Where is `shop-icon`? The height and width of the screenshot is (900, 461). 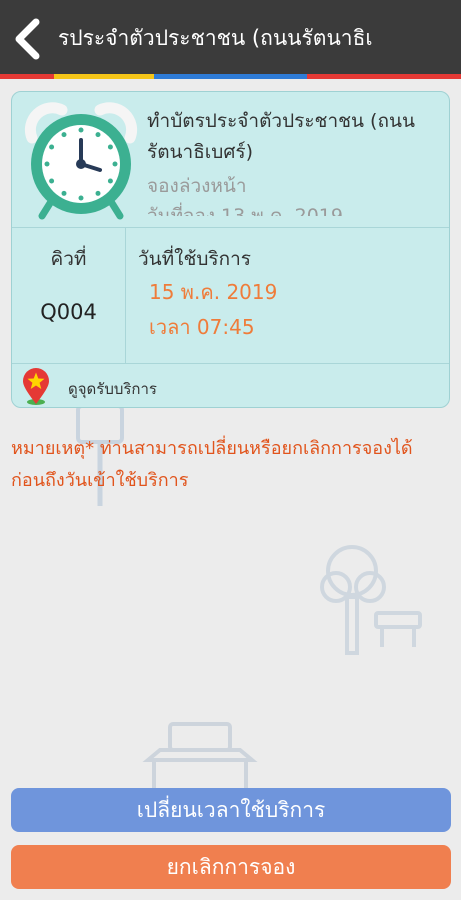 shop-icon is located at coordinates (200, 760).